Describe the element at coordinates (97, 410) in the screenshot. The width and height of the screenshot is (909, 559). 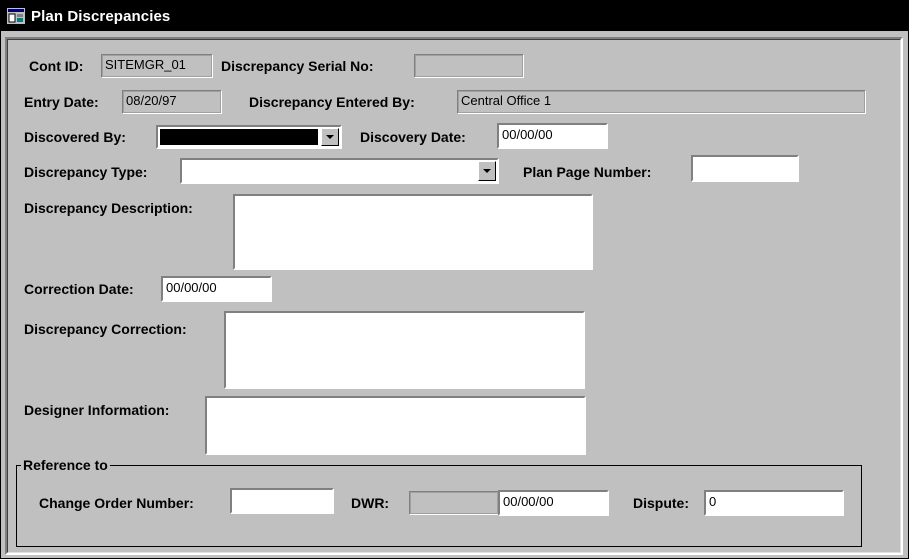
I see `designer-information-label: Designer Information:` at that location.